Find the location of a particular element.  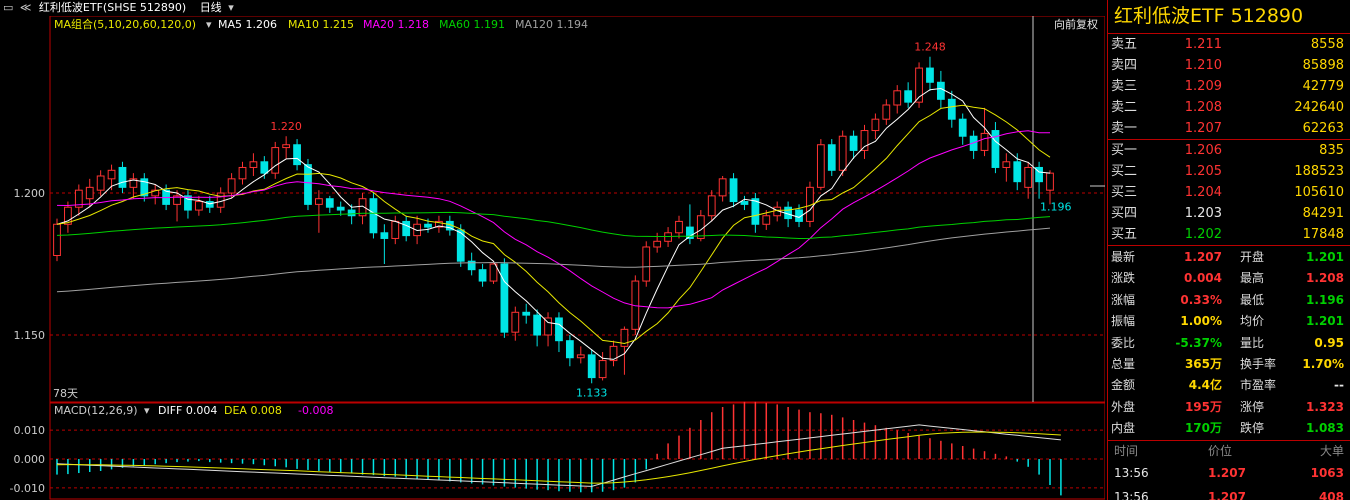

stat-row: 涨跌 0.004 最高 1.208 is located at coordinates (1229, 278).